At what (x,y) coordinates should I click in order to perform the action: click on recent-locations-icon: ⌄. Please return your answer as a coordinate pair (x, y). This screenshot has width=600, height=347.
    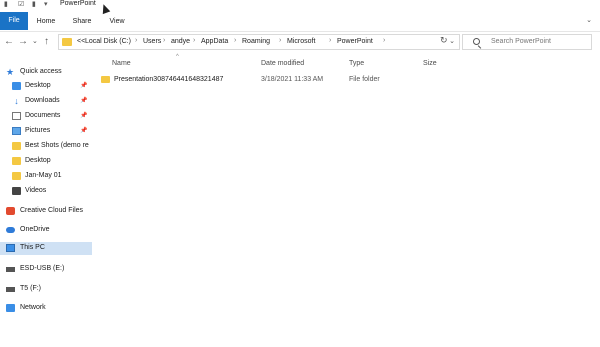
    Looking at the image, I should click on (35, 42).